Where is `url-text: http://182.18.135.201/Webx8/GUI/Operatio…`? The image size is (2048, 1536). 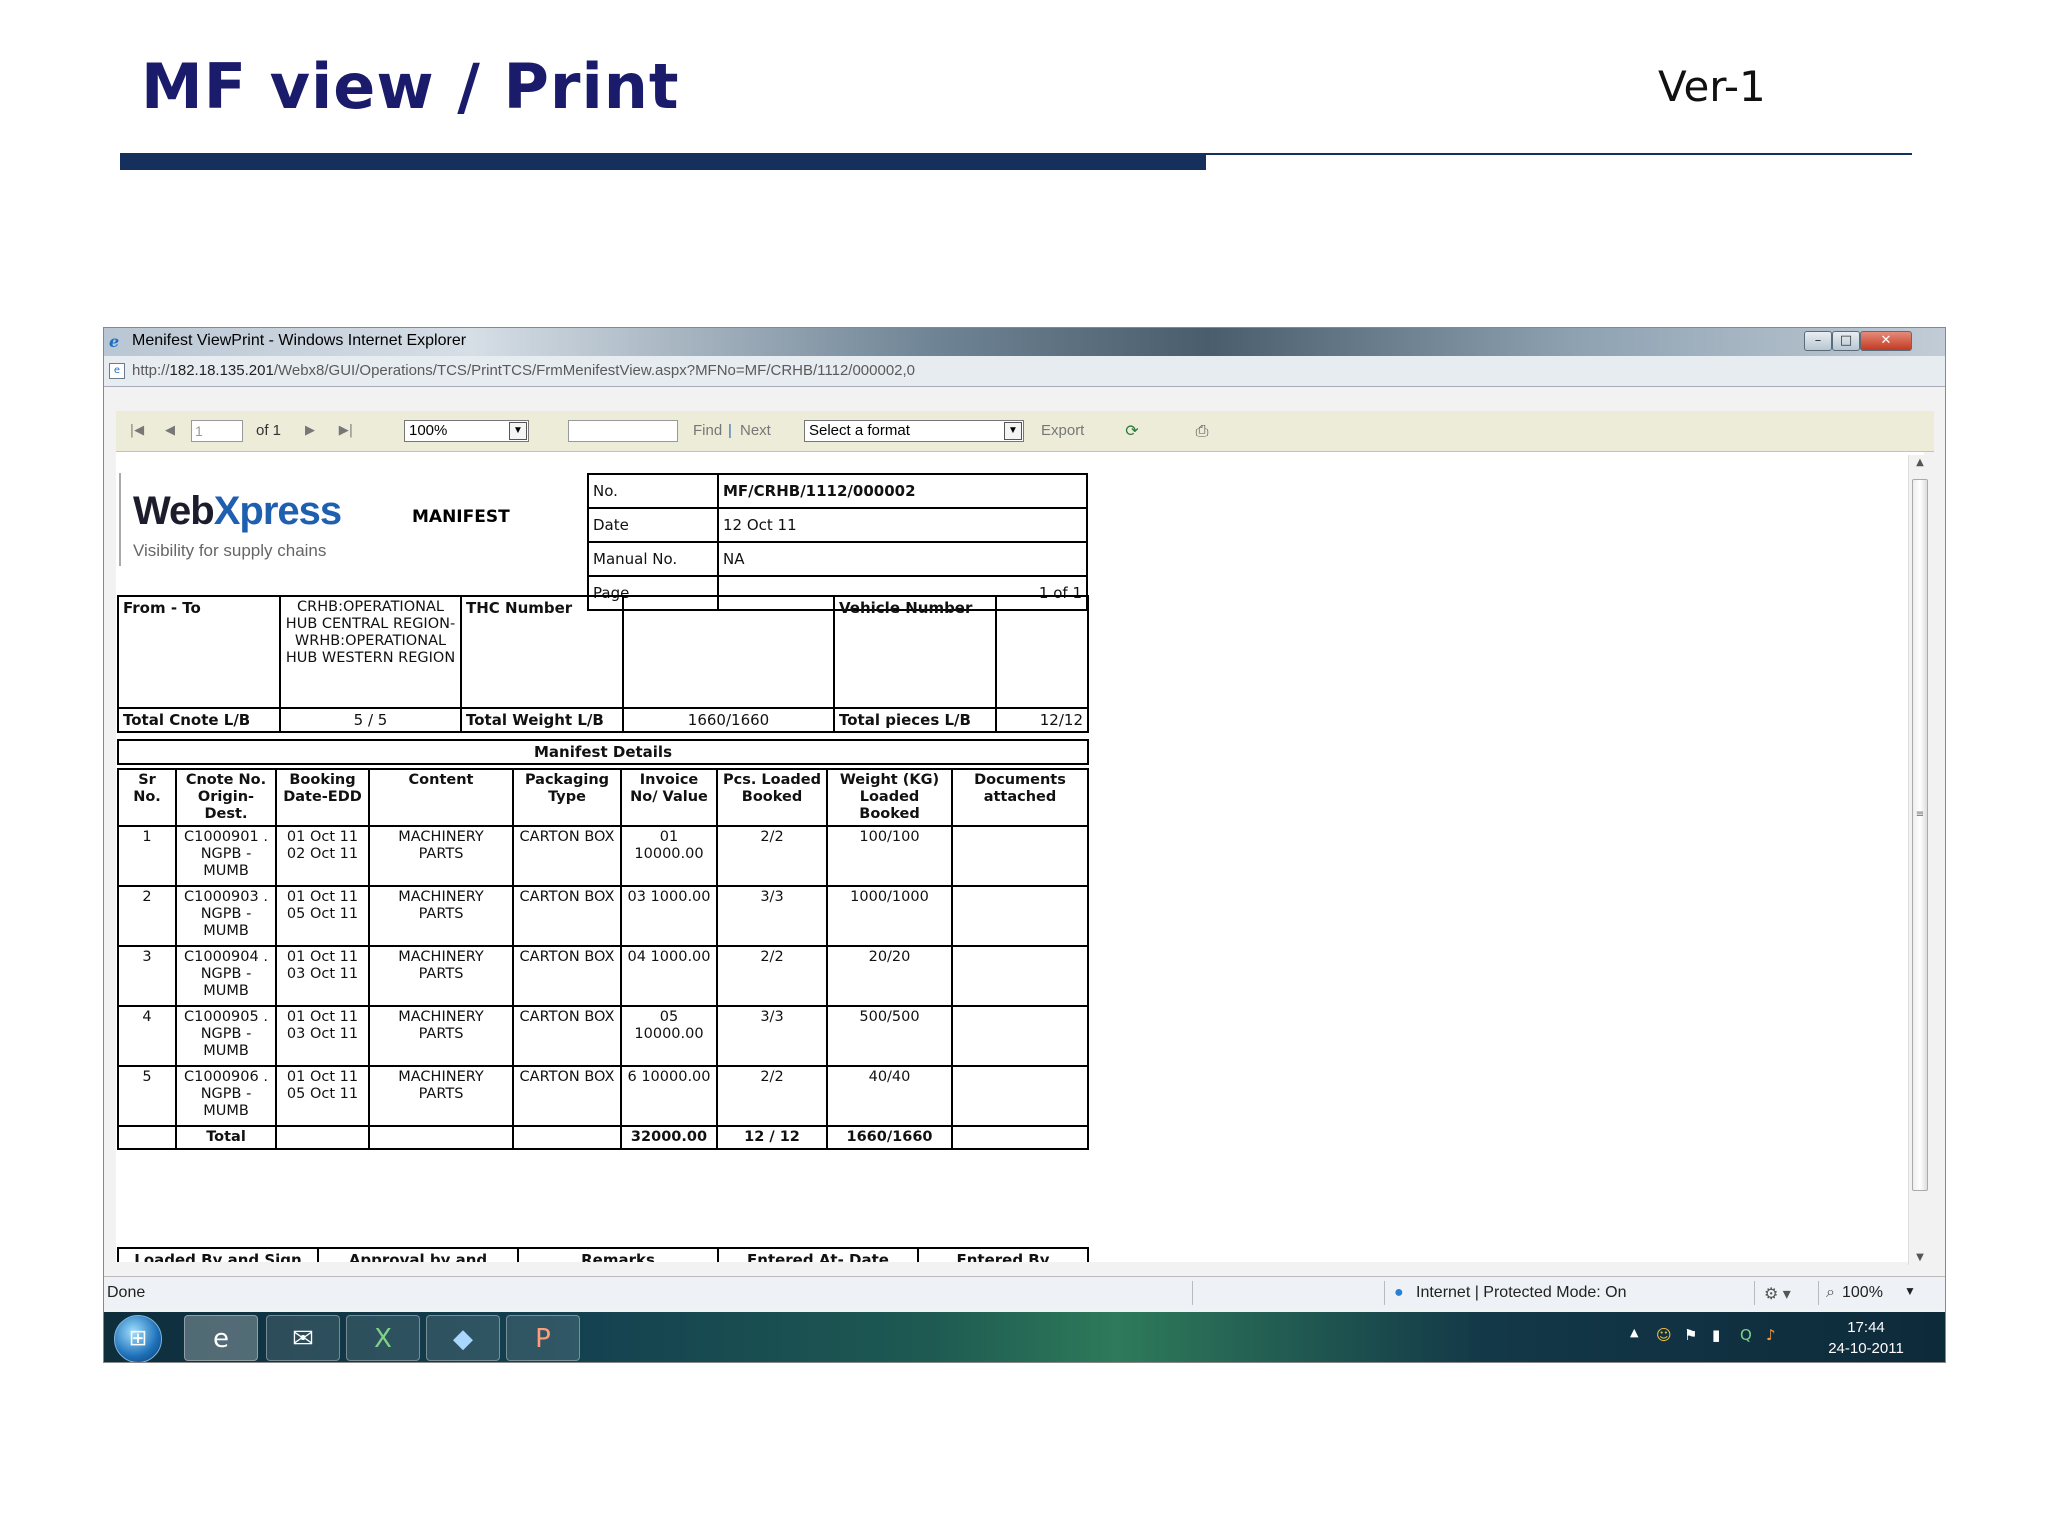 url-text: http://182.18.135.201/Webx8/GUI/Operatio… is located at coordinates (523, 370).